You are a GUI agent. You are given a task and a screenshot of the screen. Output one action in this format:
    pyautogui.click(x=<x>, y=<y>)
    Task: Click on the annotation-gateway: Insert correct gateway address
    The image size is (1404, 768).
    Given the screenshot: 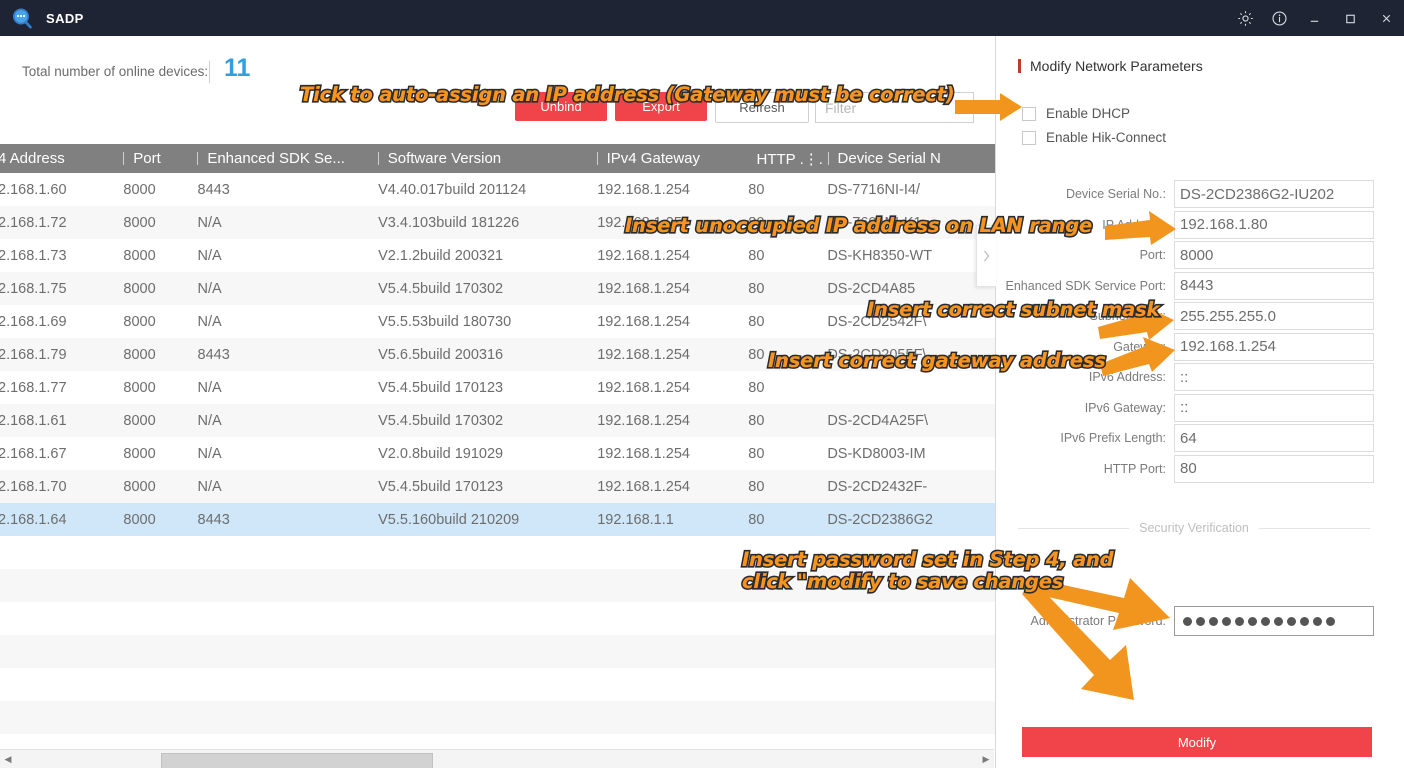 What is the action you would take?
    pyautogui.click(x=937, y=360)
    